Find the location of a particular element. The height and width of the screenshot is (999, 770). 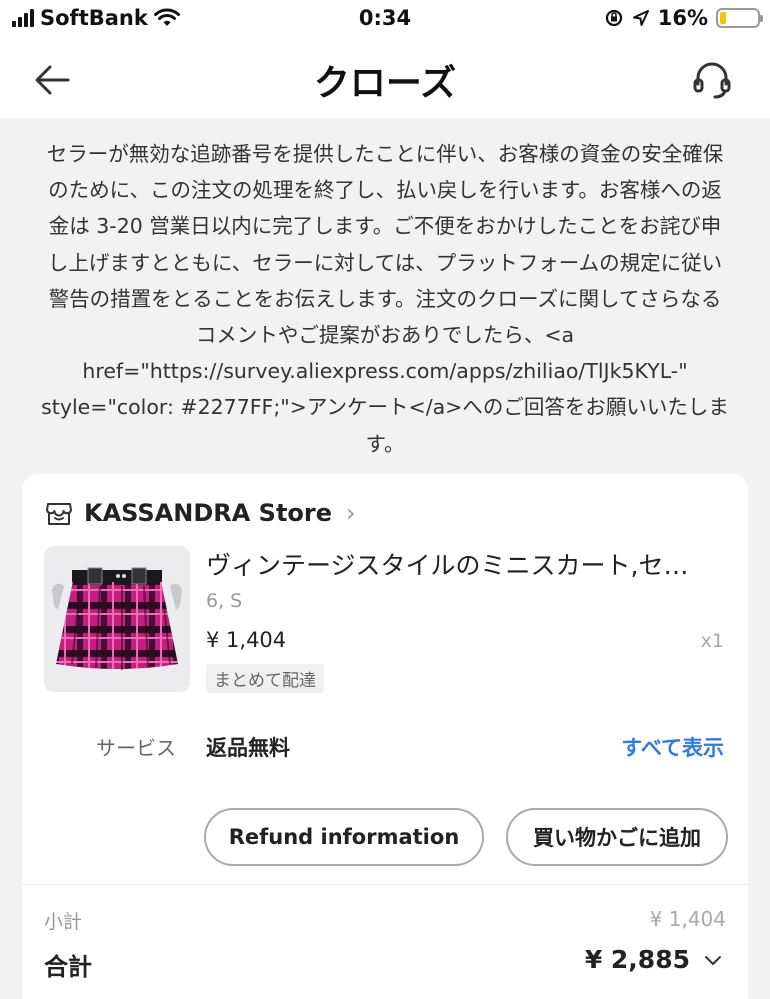

chevron-down-icon is located at coordinates (713, 960).